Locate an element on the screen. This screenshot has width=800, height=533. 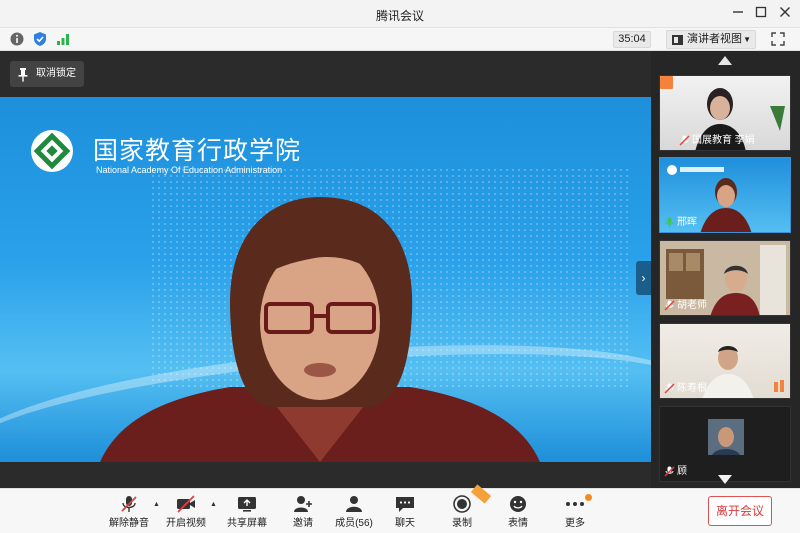
notification-dot is located at coordinates (588, 497).